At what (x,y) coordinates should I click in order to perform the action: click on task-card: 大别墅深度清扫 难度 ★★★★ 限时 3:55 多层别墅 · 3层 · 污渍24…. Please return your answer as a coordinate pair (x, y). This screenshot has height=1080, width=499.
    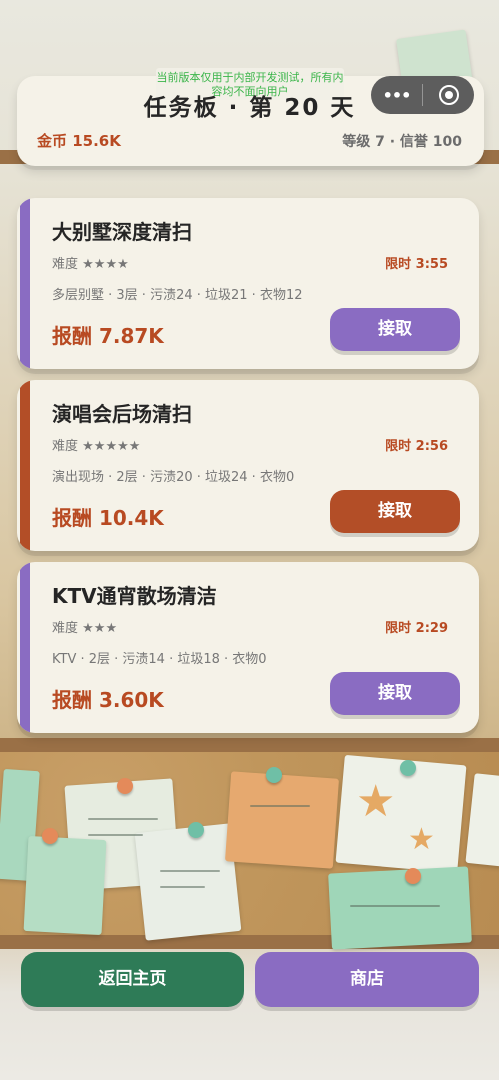
    Looking at the image, I should click on (248, 283).